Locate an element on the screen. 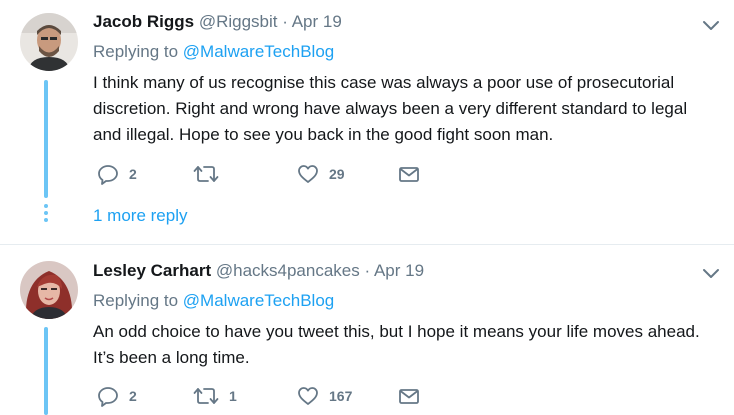 The width and height of the screenshot is (734, 415). retweet-button is located at coordinates (211, 174).